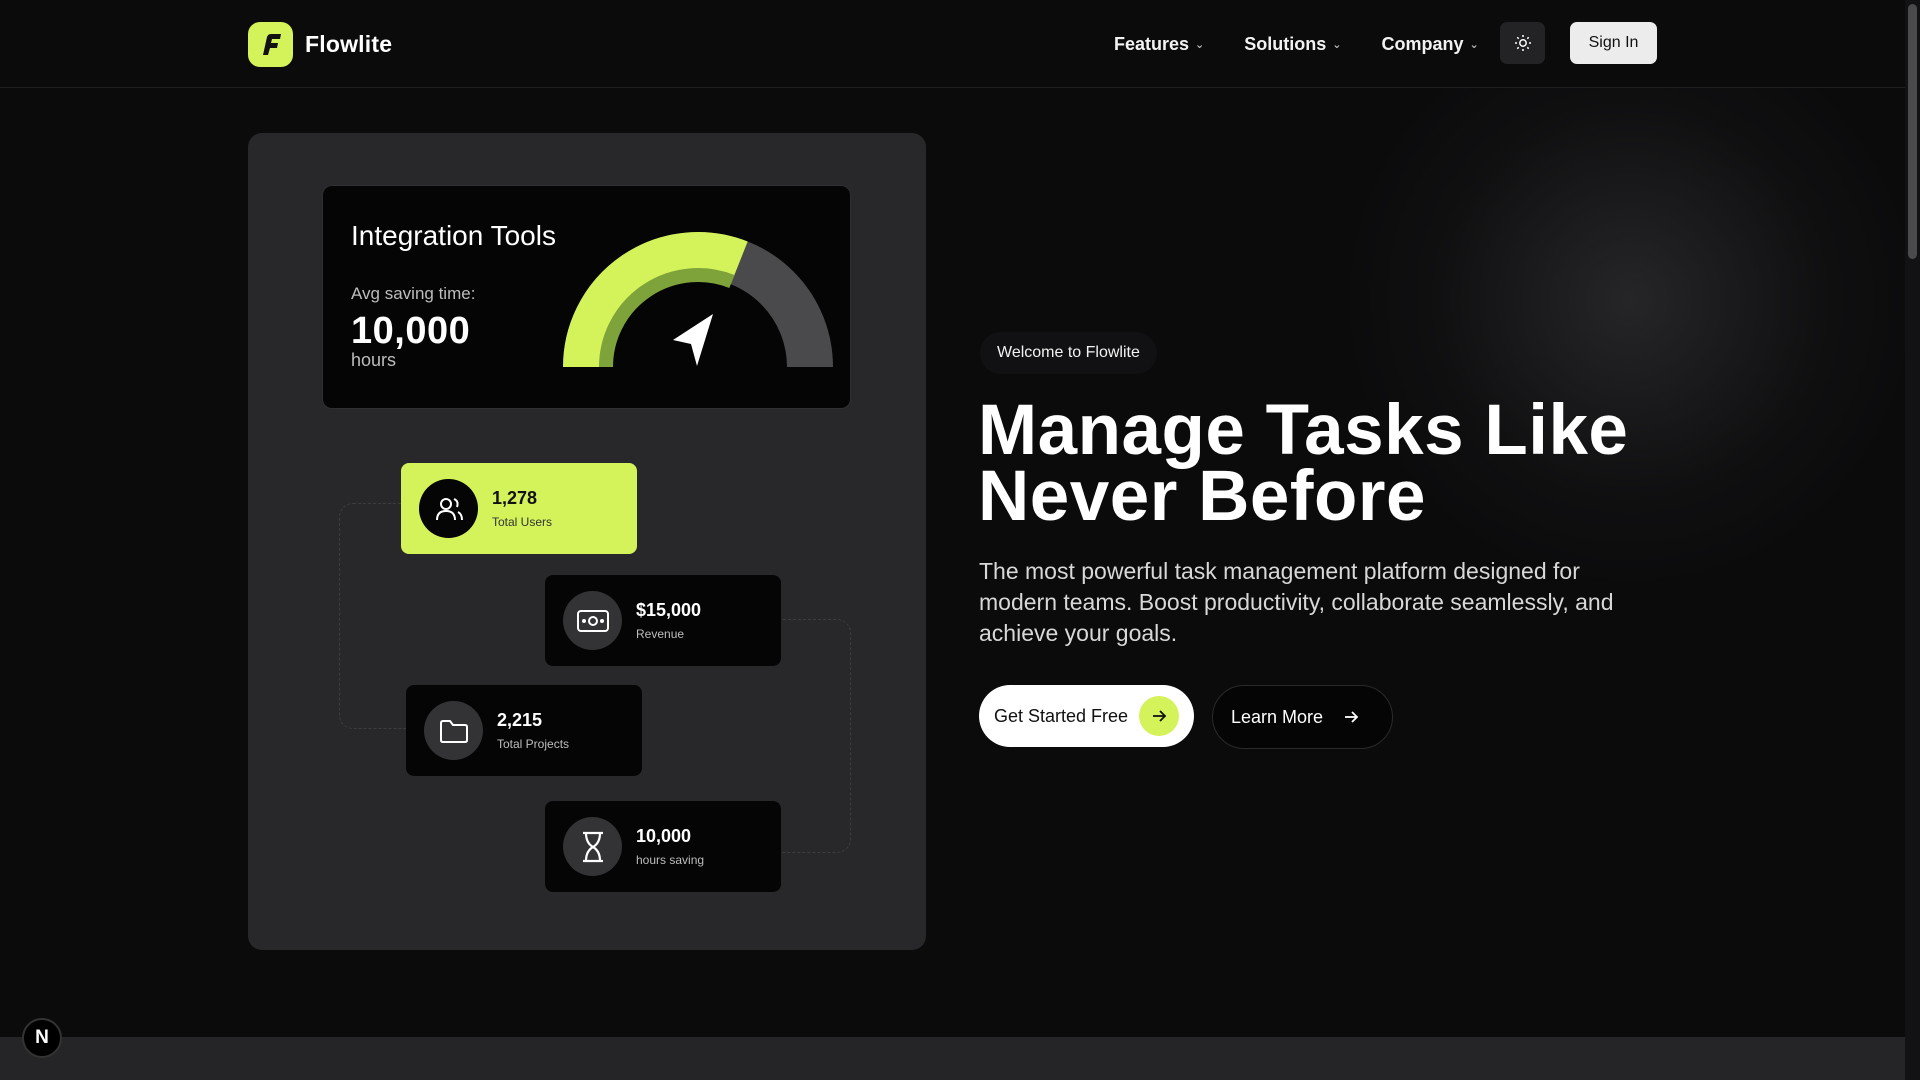  What do you see at coordinates (42, 1038) in the screenshot?
I see `dev-tools-badge: N` at bounding box center [42, 1038].